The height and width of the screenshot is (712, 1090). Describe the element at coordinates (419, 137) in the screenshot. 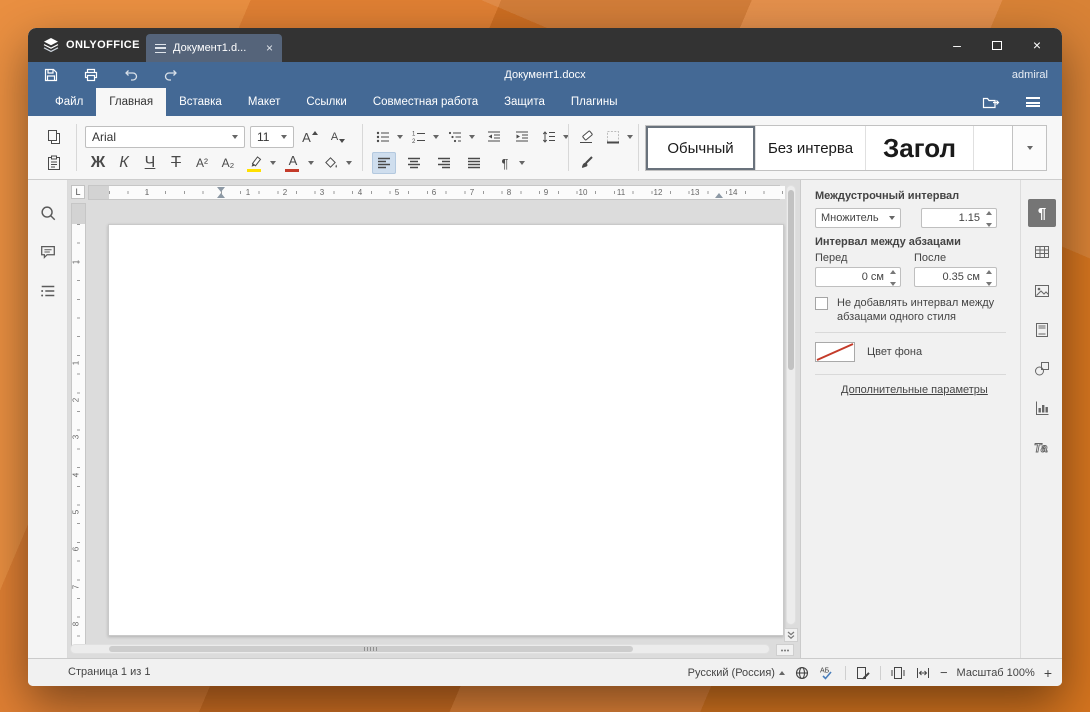

I see `numbered-list-button: 1 2` at that location.